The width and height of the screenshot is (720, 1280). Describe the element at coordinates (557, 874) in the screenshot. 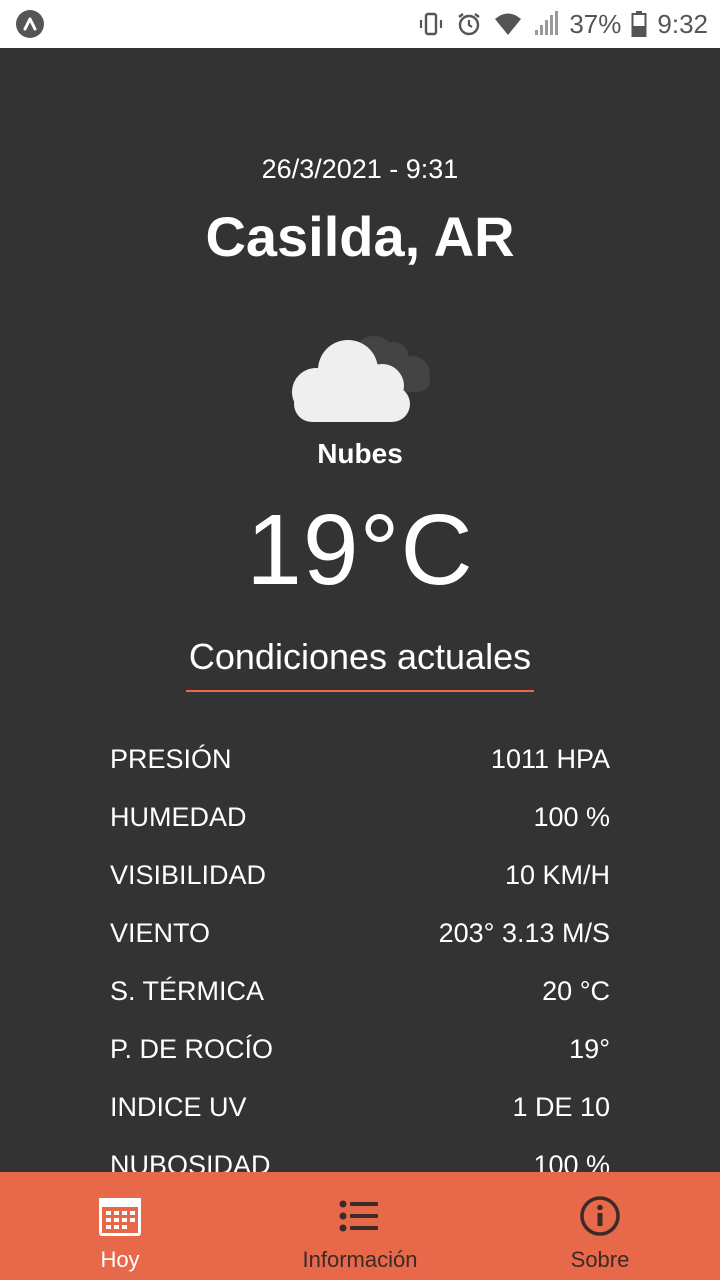

I see `stat-value: 10 KM/H` at that location.